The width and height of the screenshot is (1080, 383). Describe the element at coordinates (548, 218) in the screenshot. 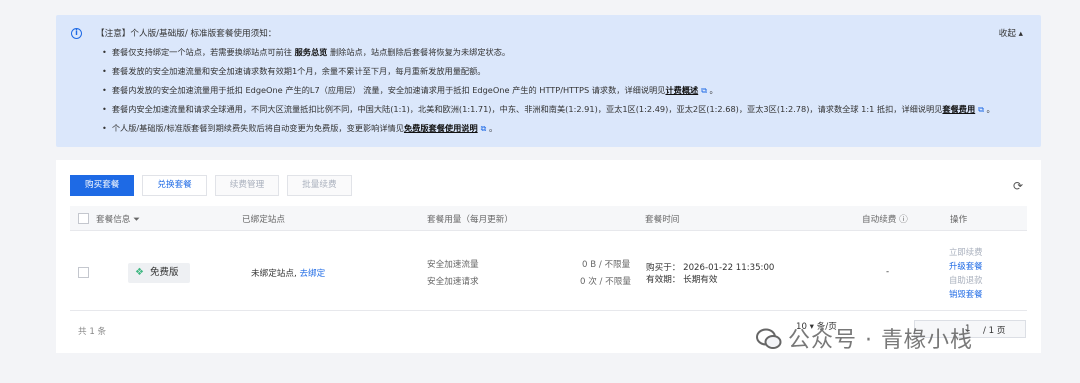

I see `table-header: 套餐信息 ⏷ 已绑定站点 套餐用量（每月更新） 套餐时间 自动续费 ⓘ 操作` at that location.